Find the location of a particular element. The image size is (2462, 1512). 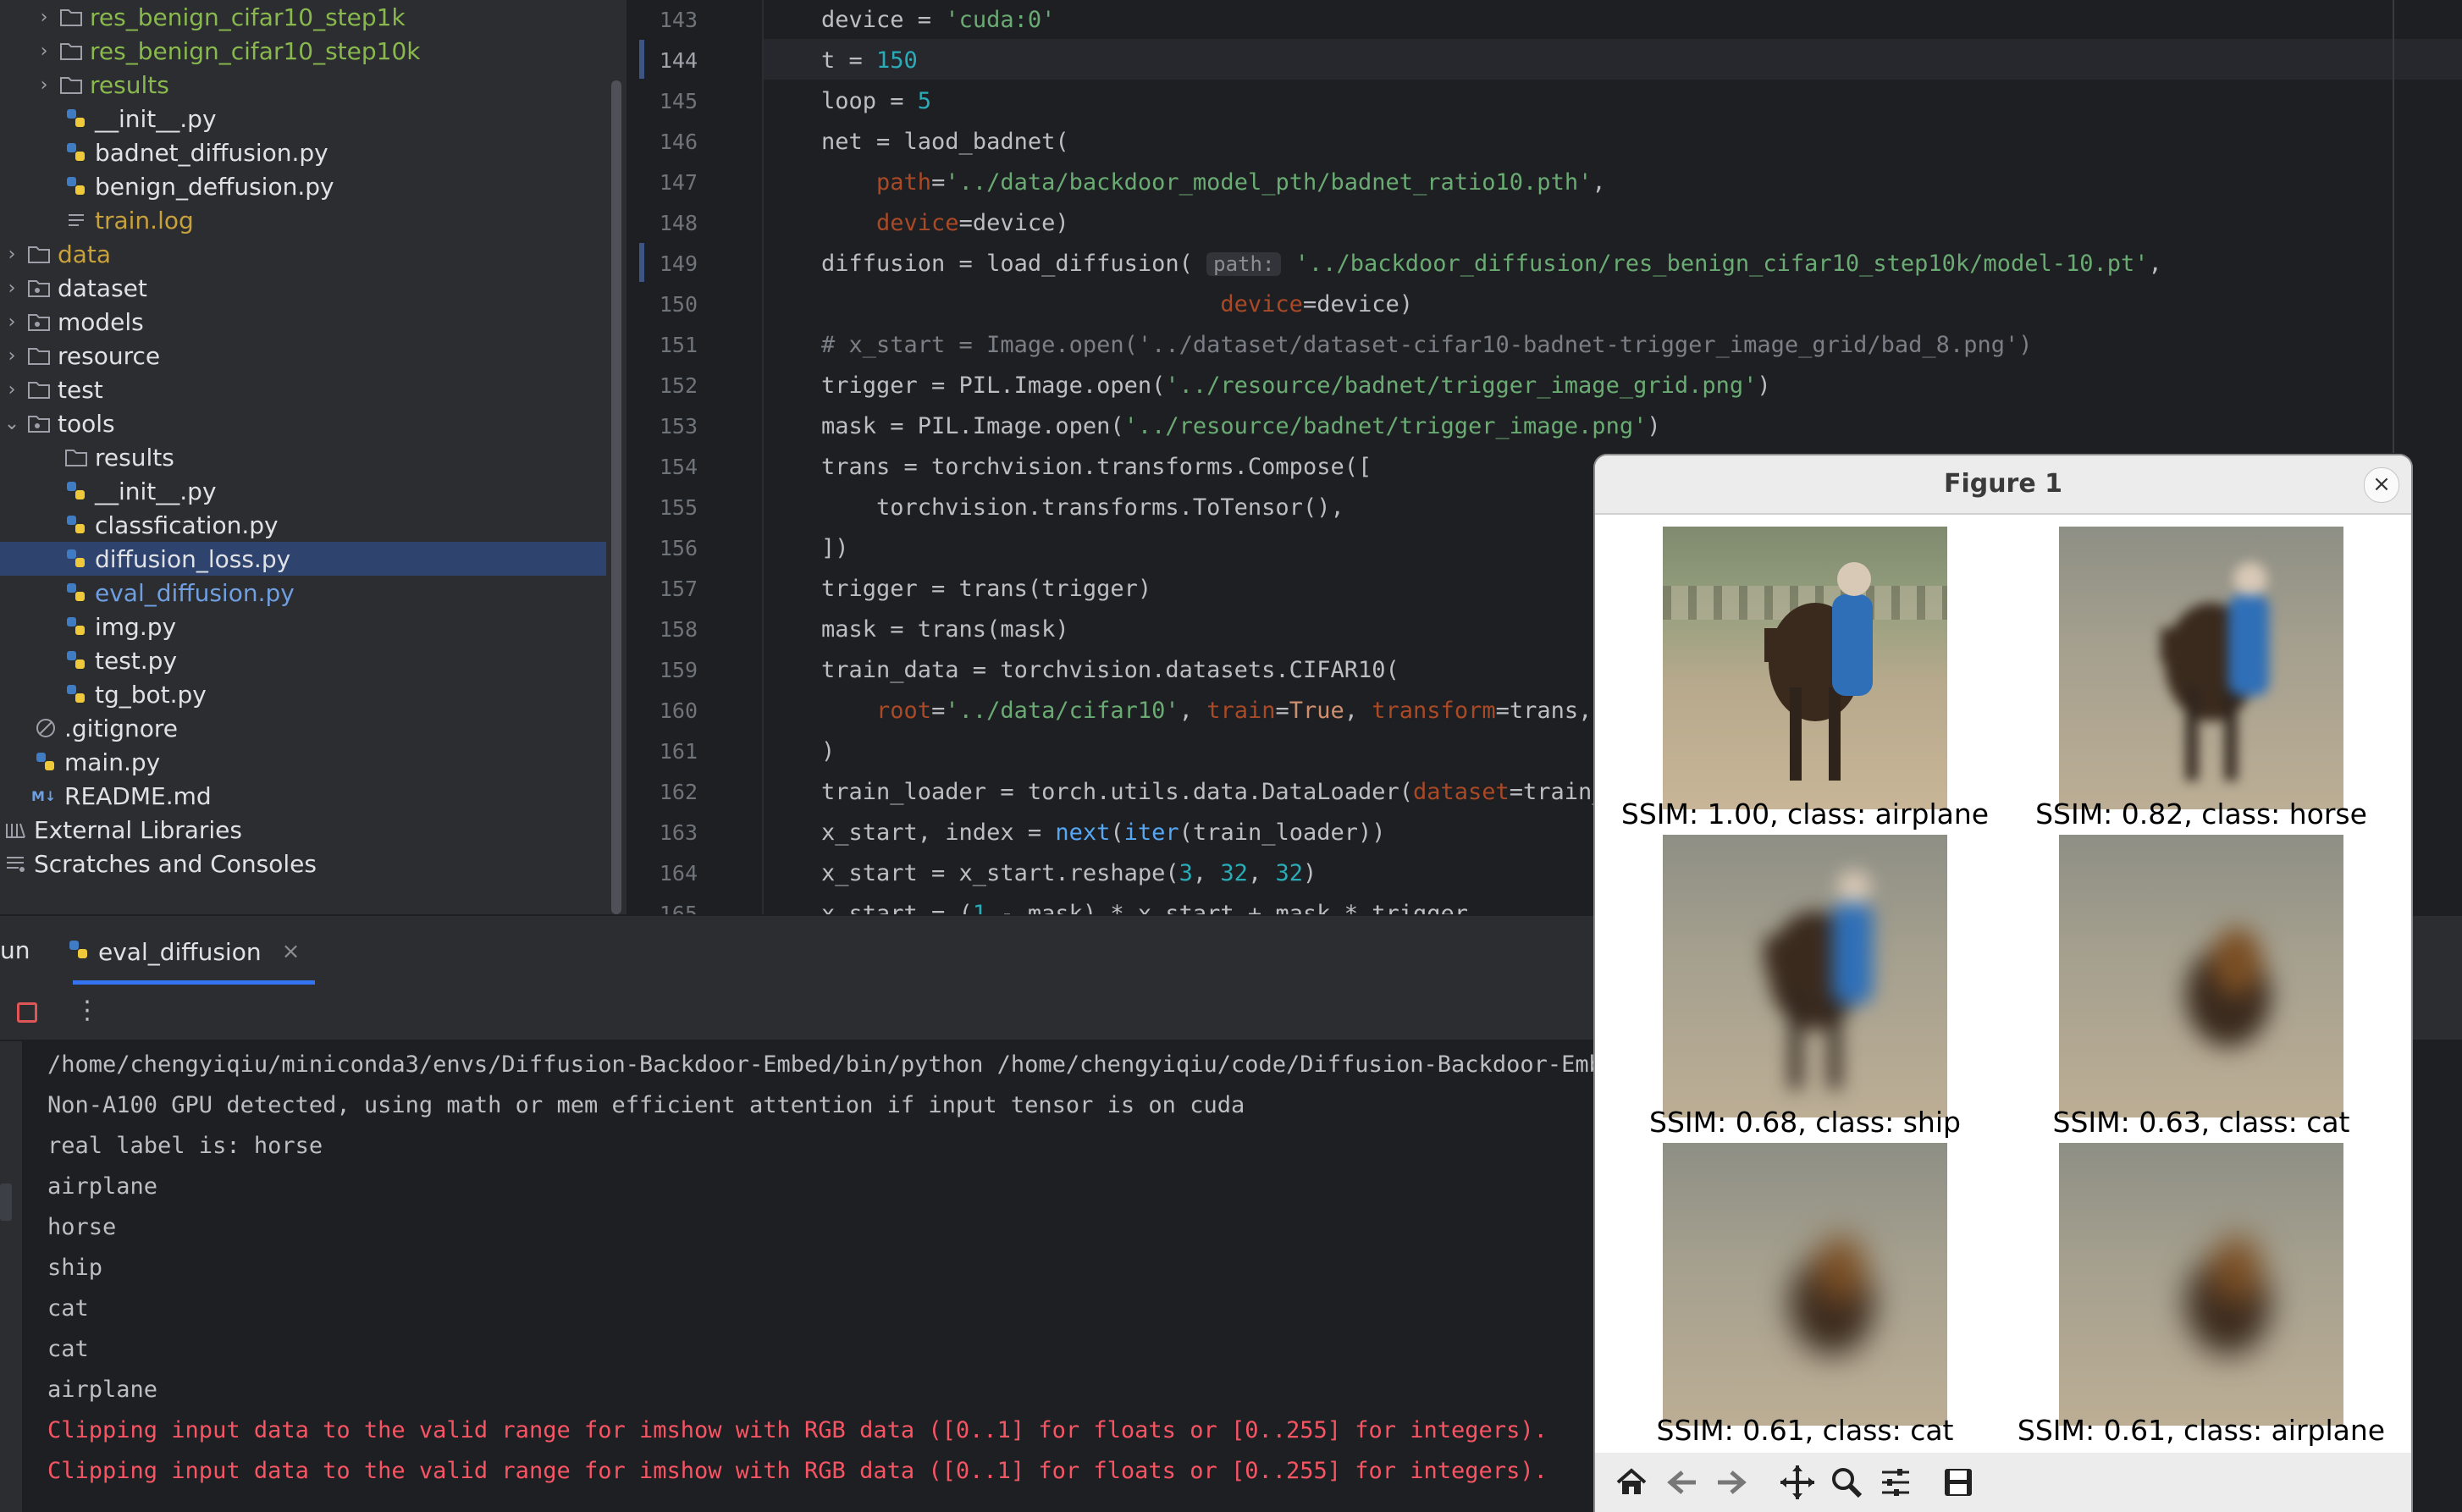

configure-icon is located at coordinates (1895, 1482).